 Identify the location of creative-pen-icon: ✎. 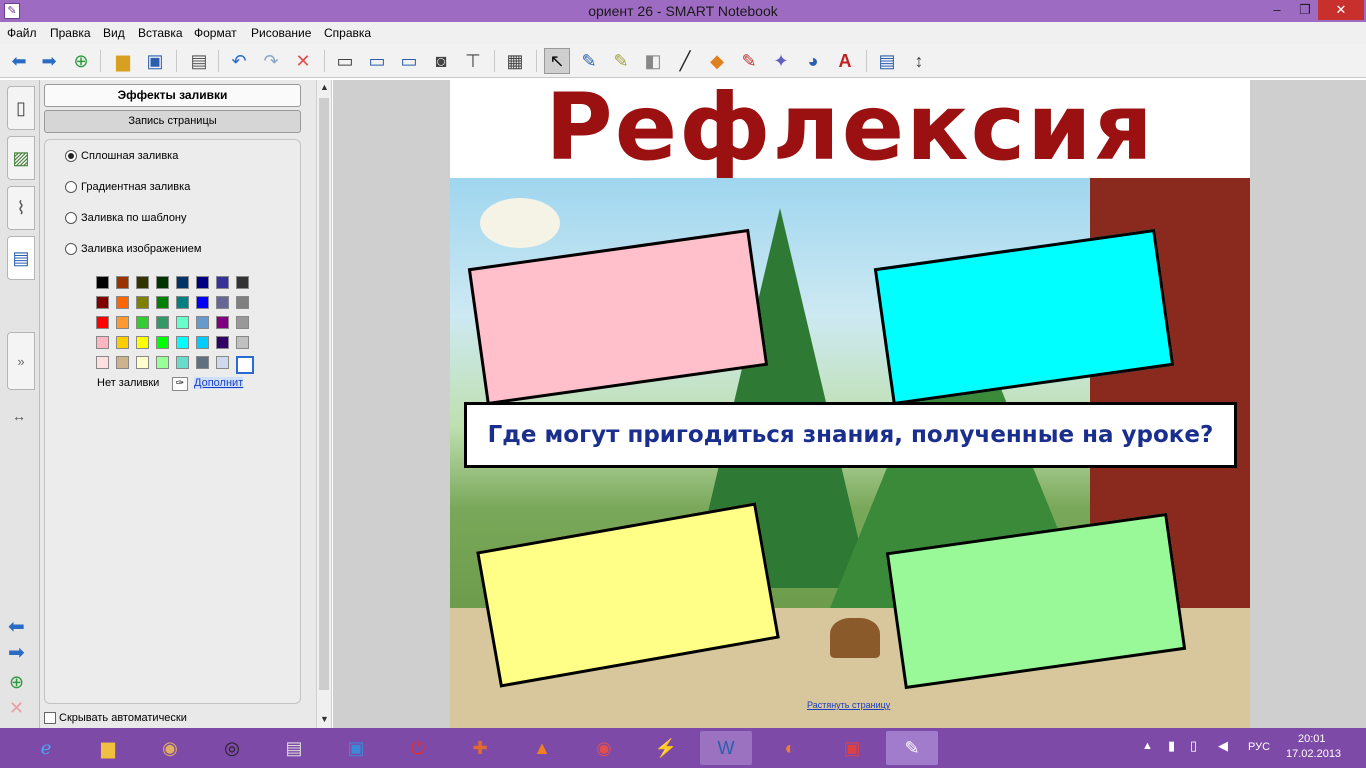
(621, 61).